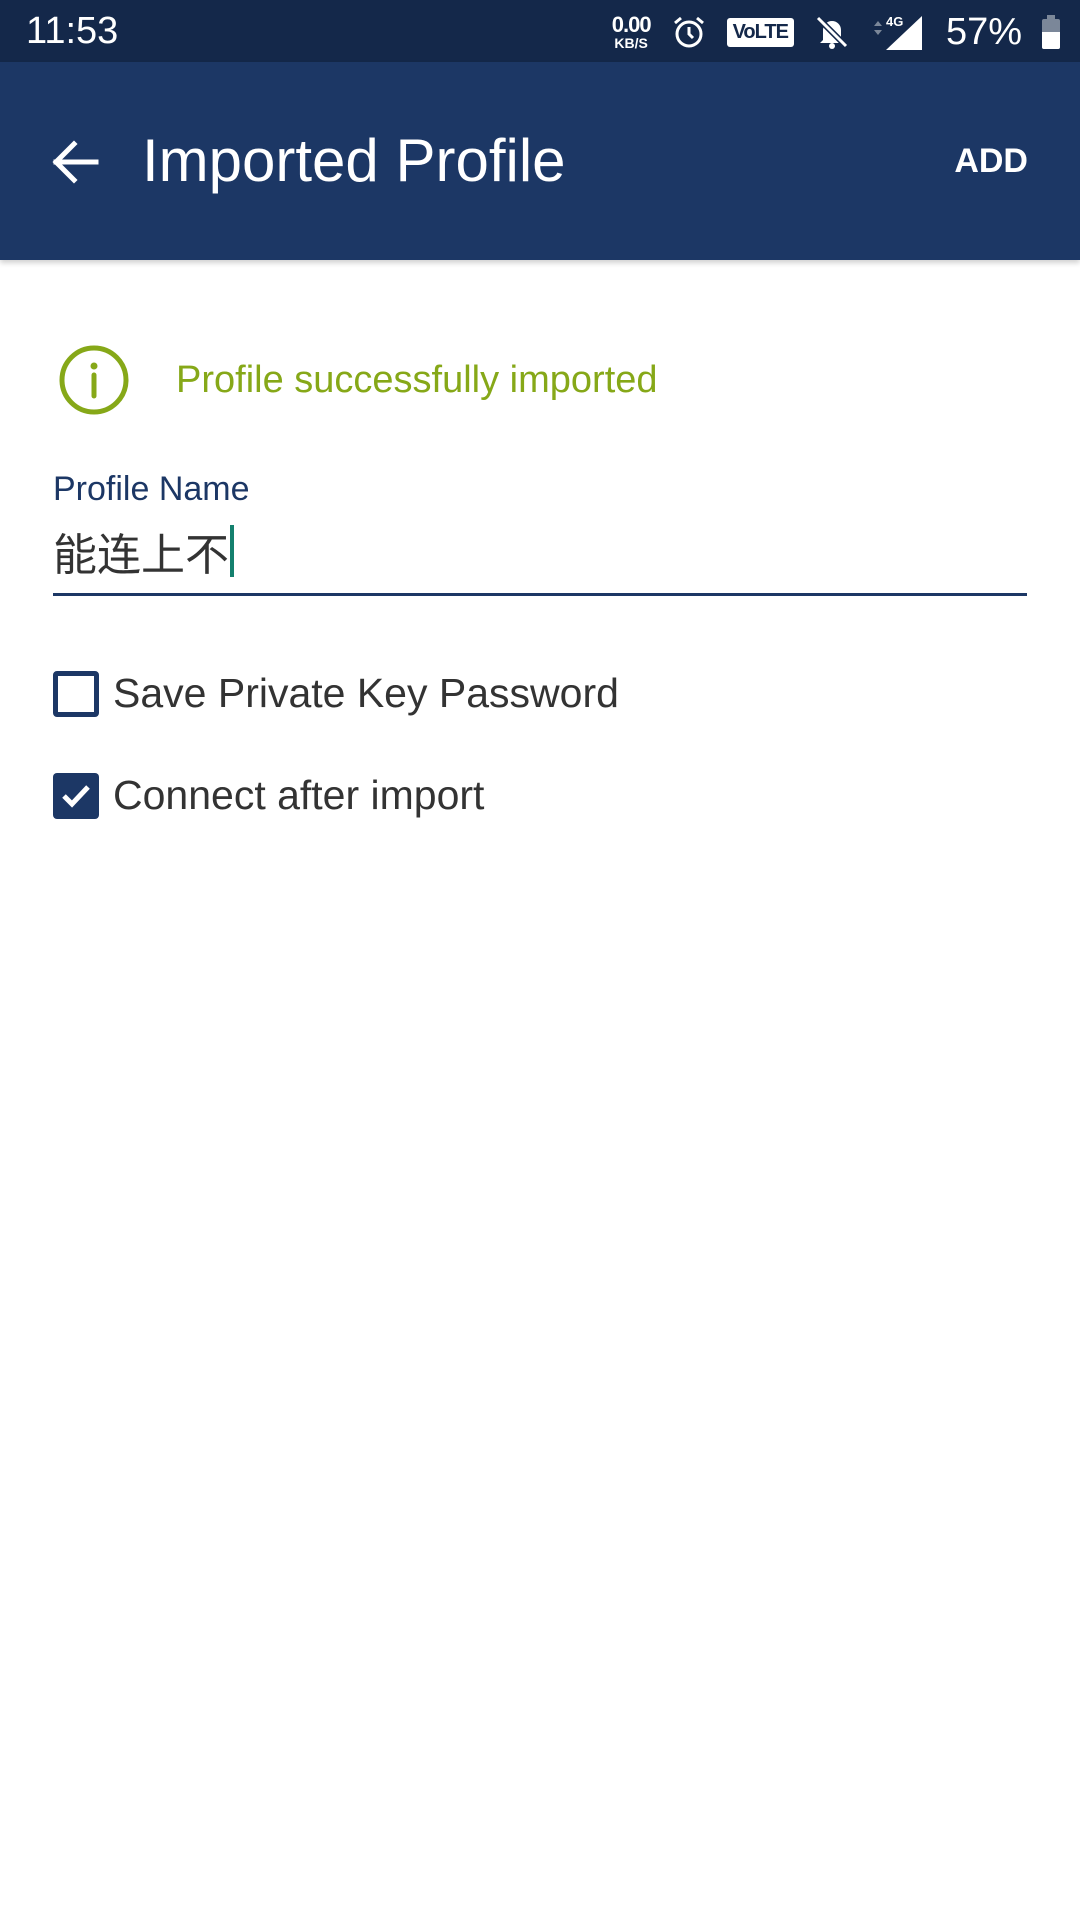 This screenshot has height=1920, width=1080. Describe the element at coordinates (894, 21) in the screenshot. I see `network-type: 4G` at that location.